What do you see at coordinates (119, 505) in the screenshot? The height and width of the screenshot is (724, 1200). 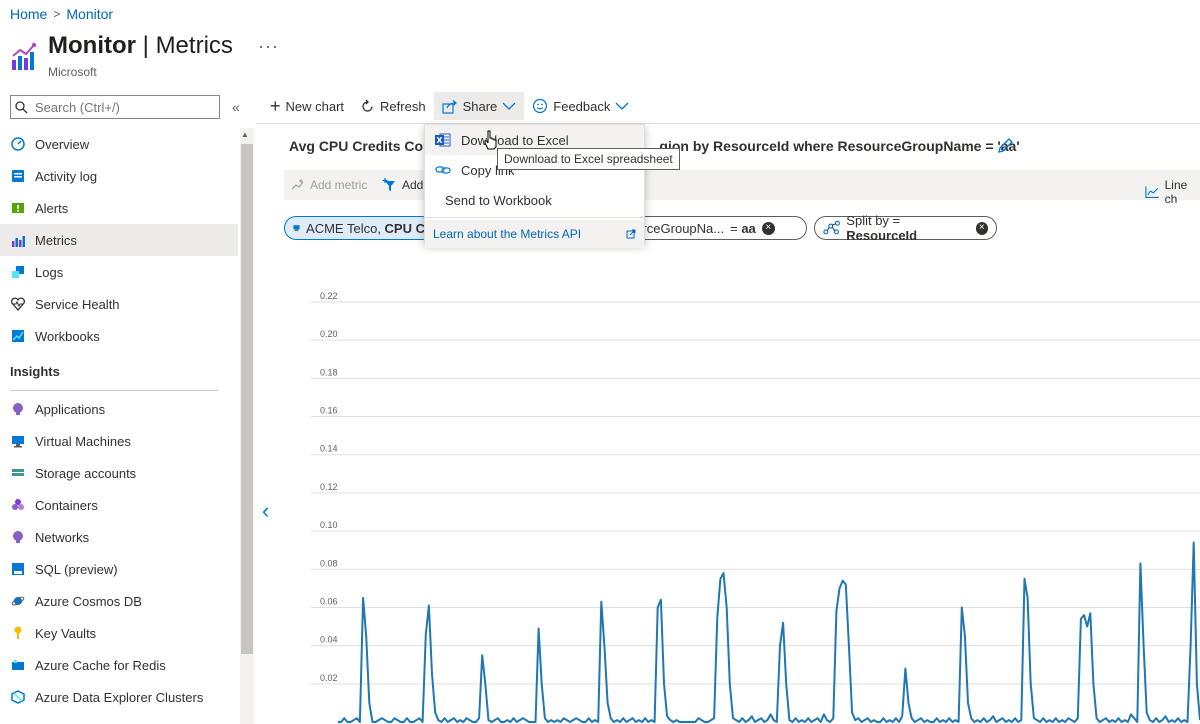 I see `sidebar-item-containers: Containers` at bounding box center [119, 505].